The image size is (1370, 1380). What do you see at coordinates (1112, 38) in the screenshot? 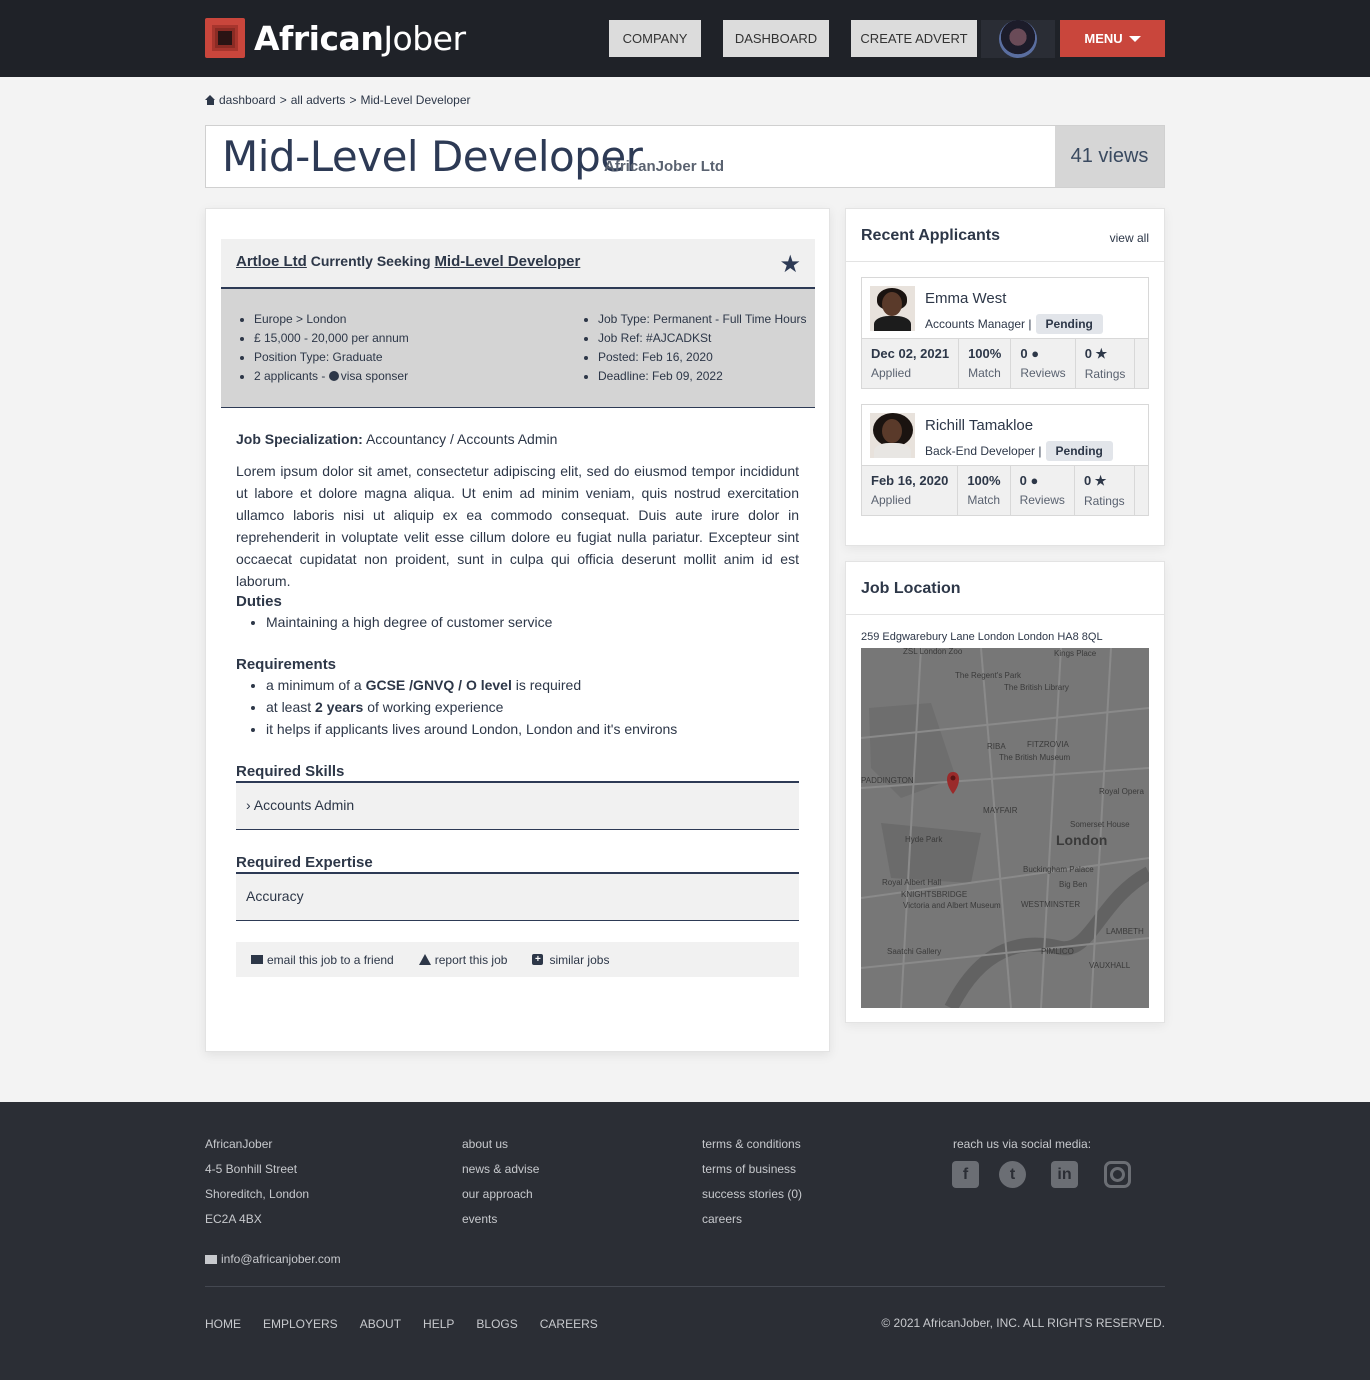
I see `menu-button: MENU` at bounding box center [1112, 38].